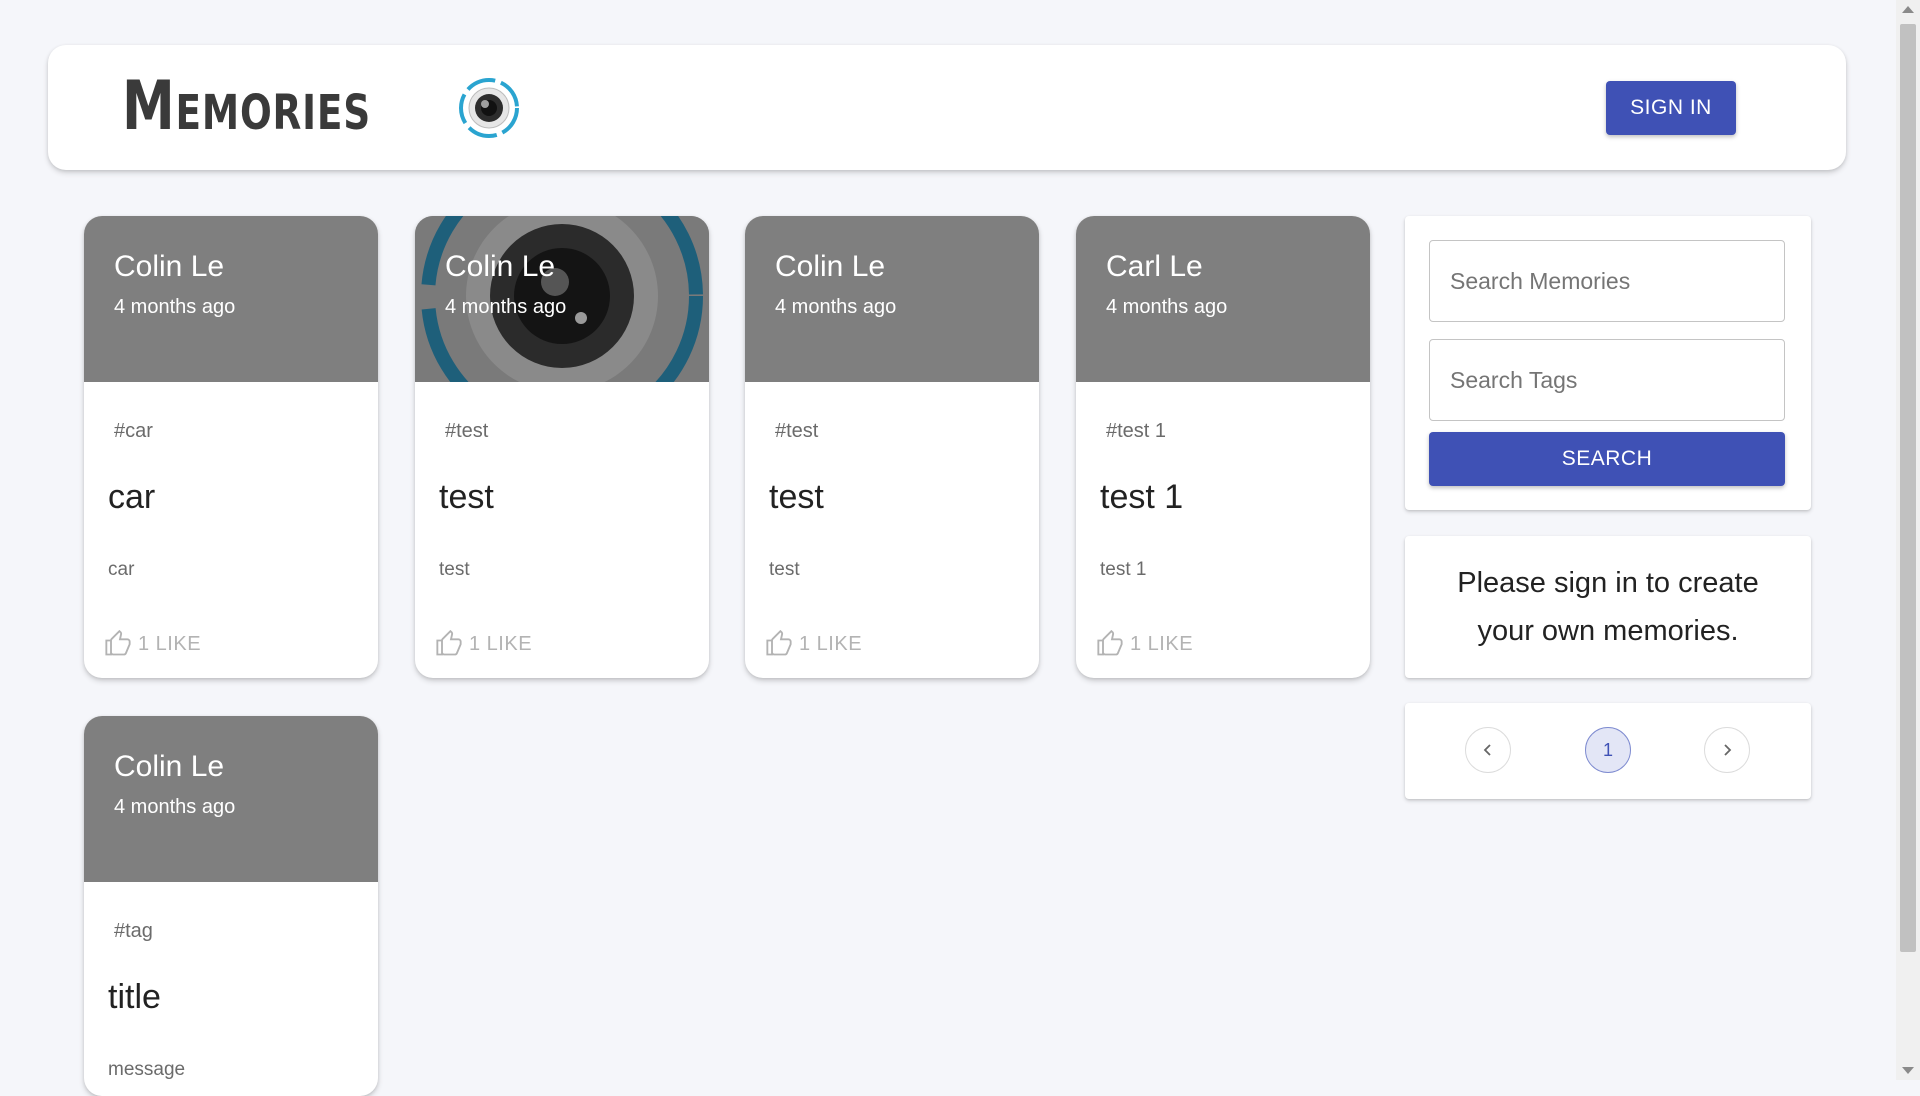 The height and width of the screenshot is (1096, 1920). Describe the element at coordinates (947, 107) in the screenshot. I see `app-bar: Memories SIGN IN` at that location.